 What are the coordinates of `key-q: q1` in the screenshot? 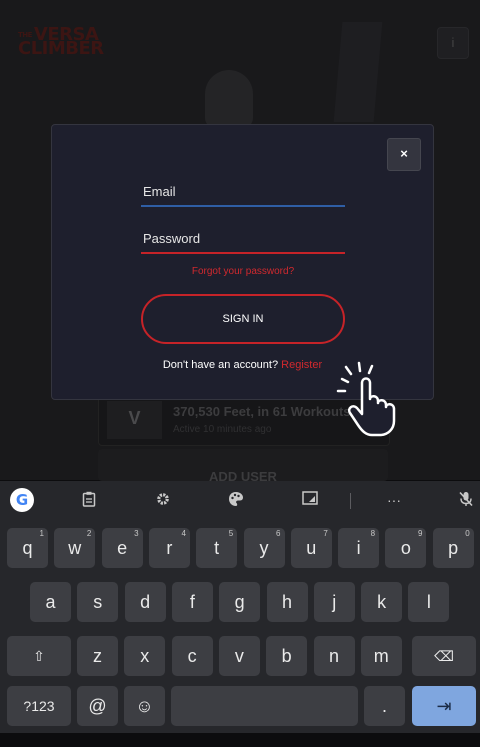 It's located at (27, 548).